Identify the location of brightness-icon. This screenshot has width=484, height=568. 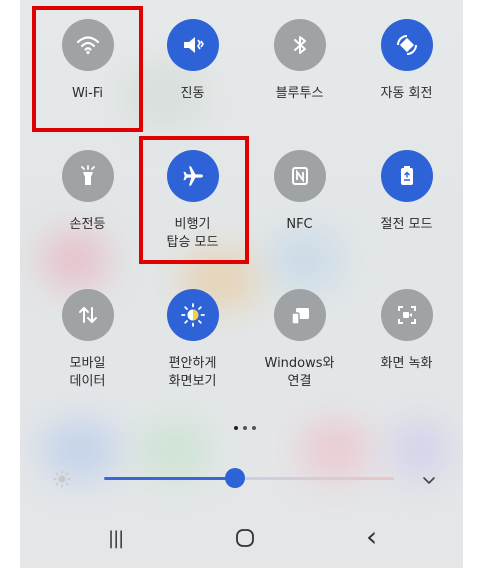
(62, 481).